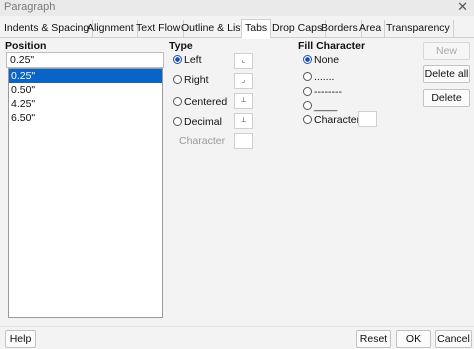 The height and width of the screenshot is (349, 474). I want to click on type-left-radio: Left, so click(187, 60).